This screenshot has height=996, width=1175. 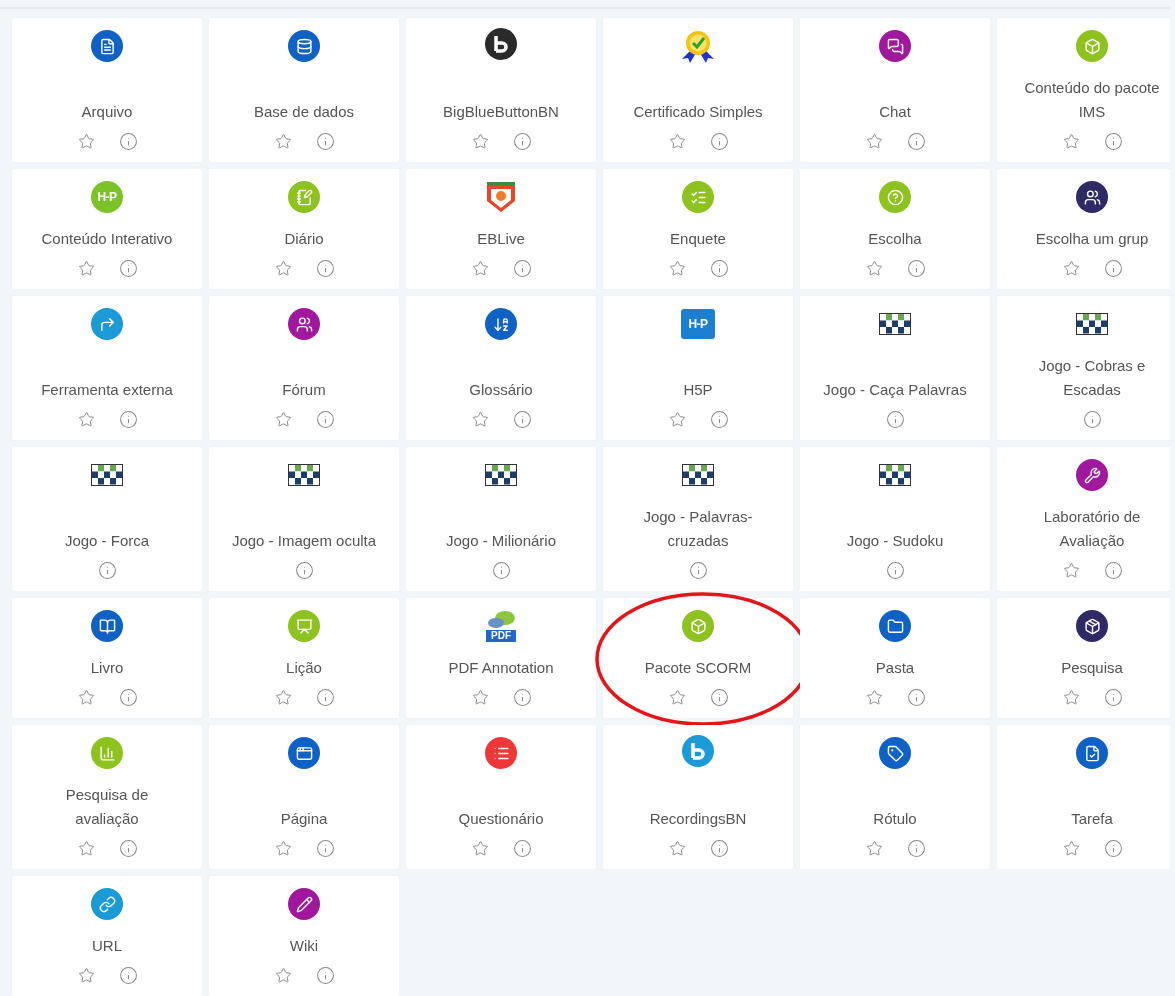 I want to click on activity-card: H-P H5P, so click(x=698, y=368).